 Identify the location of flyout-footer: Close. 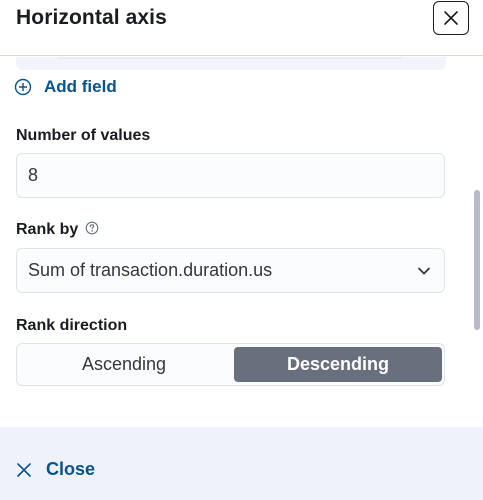
(241, 463).